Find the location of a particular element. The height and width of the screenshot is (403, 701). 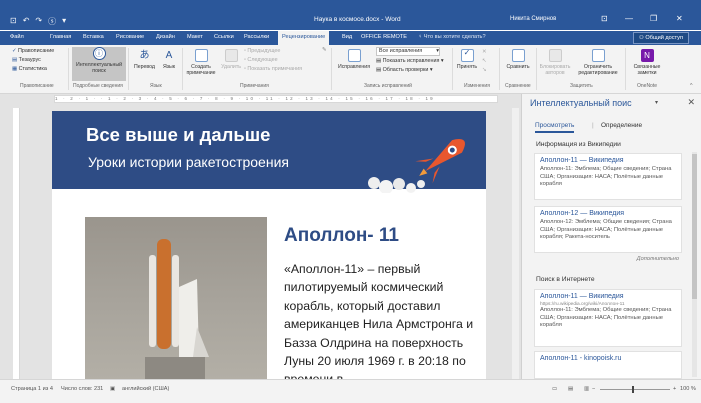

thesaurus-icon: ▤ is located at coordinates (15, 60).